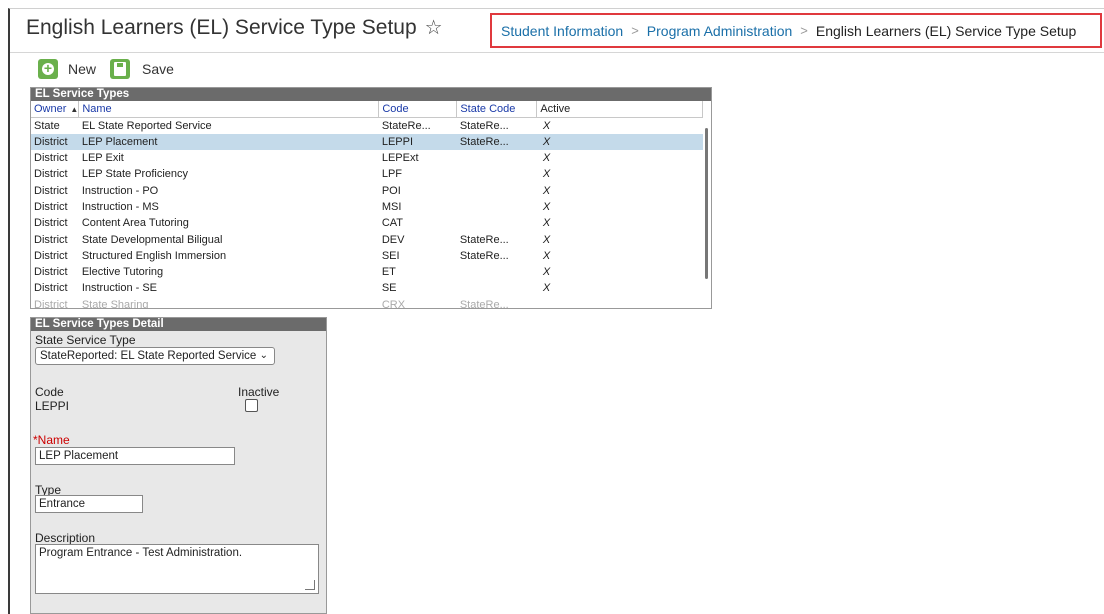 The image size is (1104, 614). I want to click on cell-name: EL State Reported Service, so click(146, 125).